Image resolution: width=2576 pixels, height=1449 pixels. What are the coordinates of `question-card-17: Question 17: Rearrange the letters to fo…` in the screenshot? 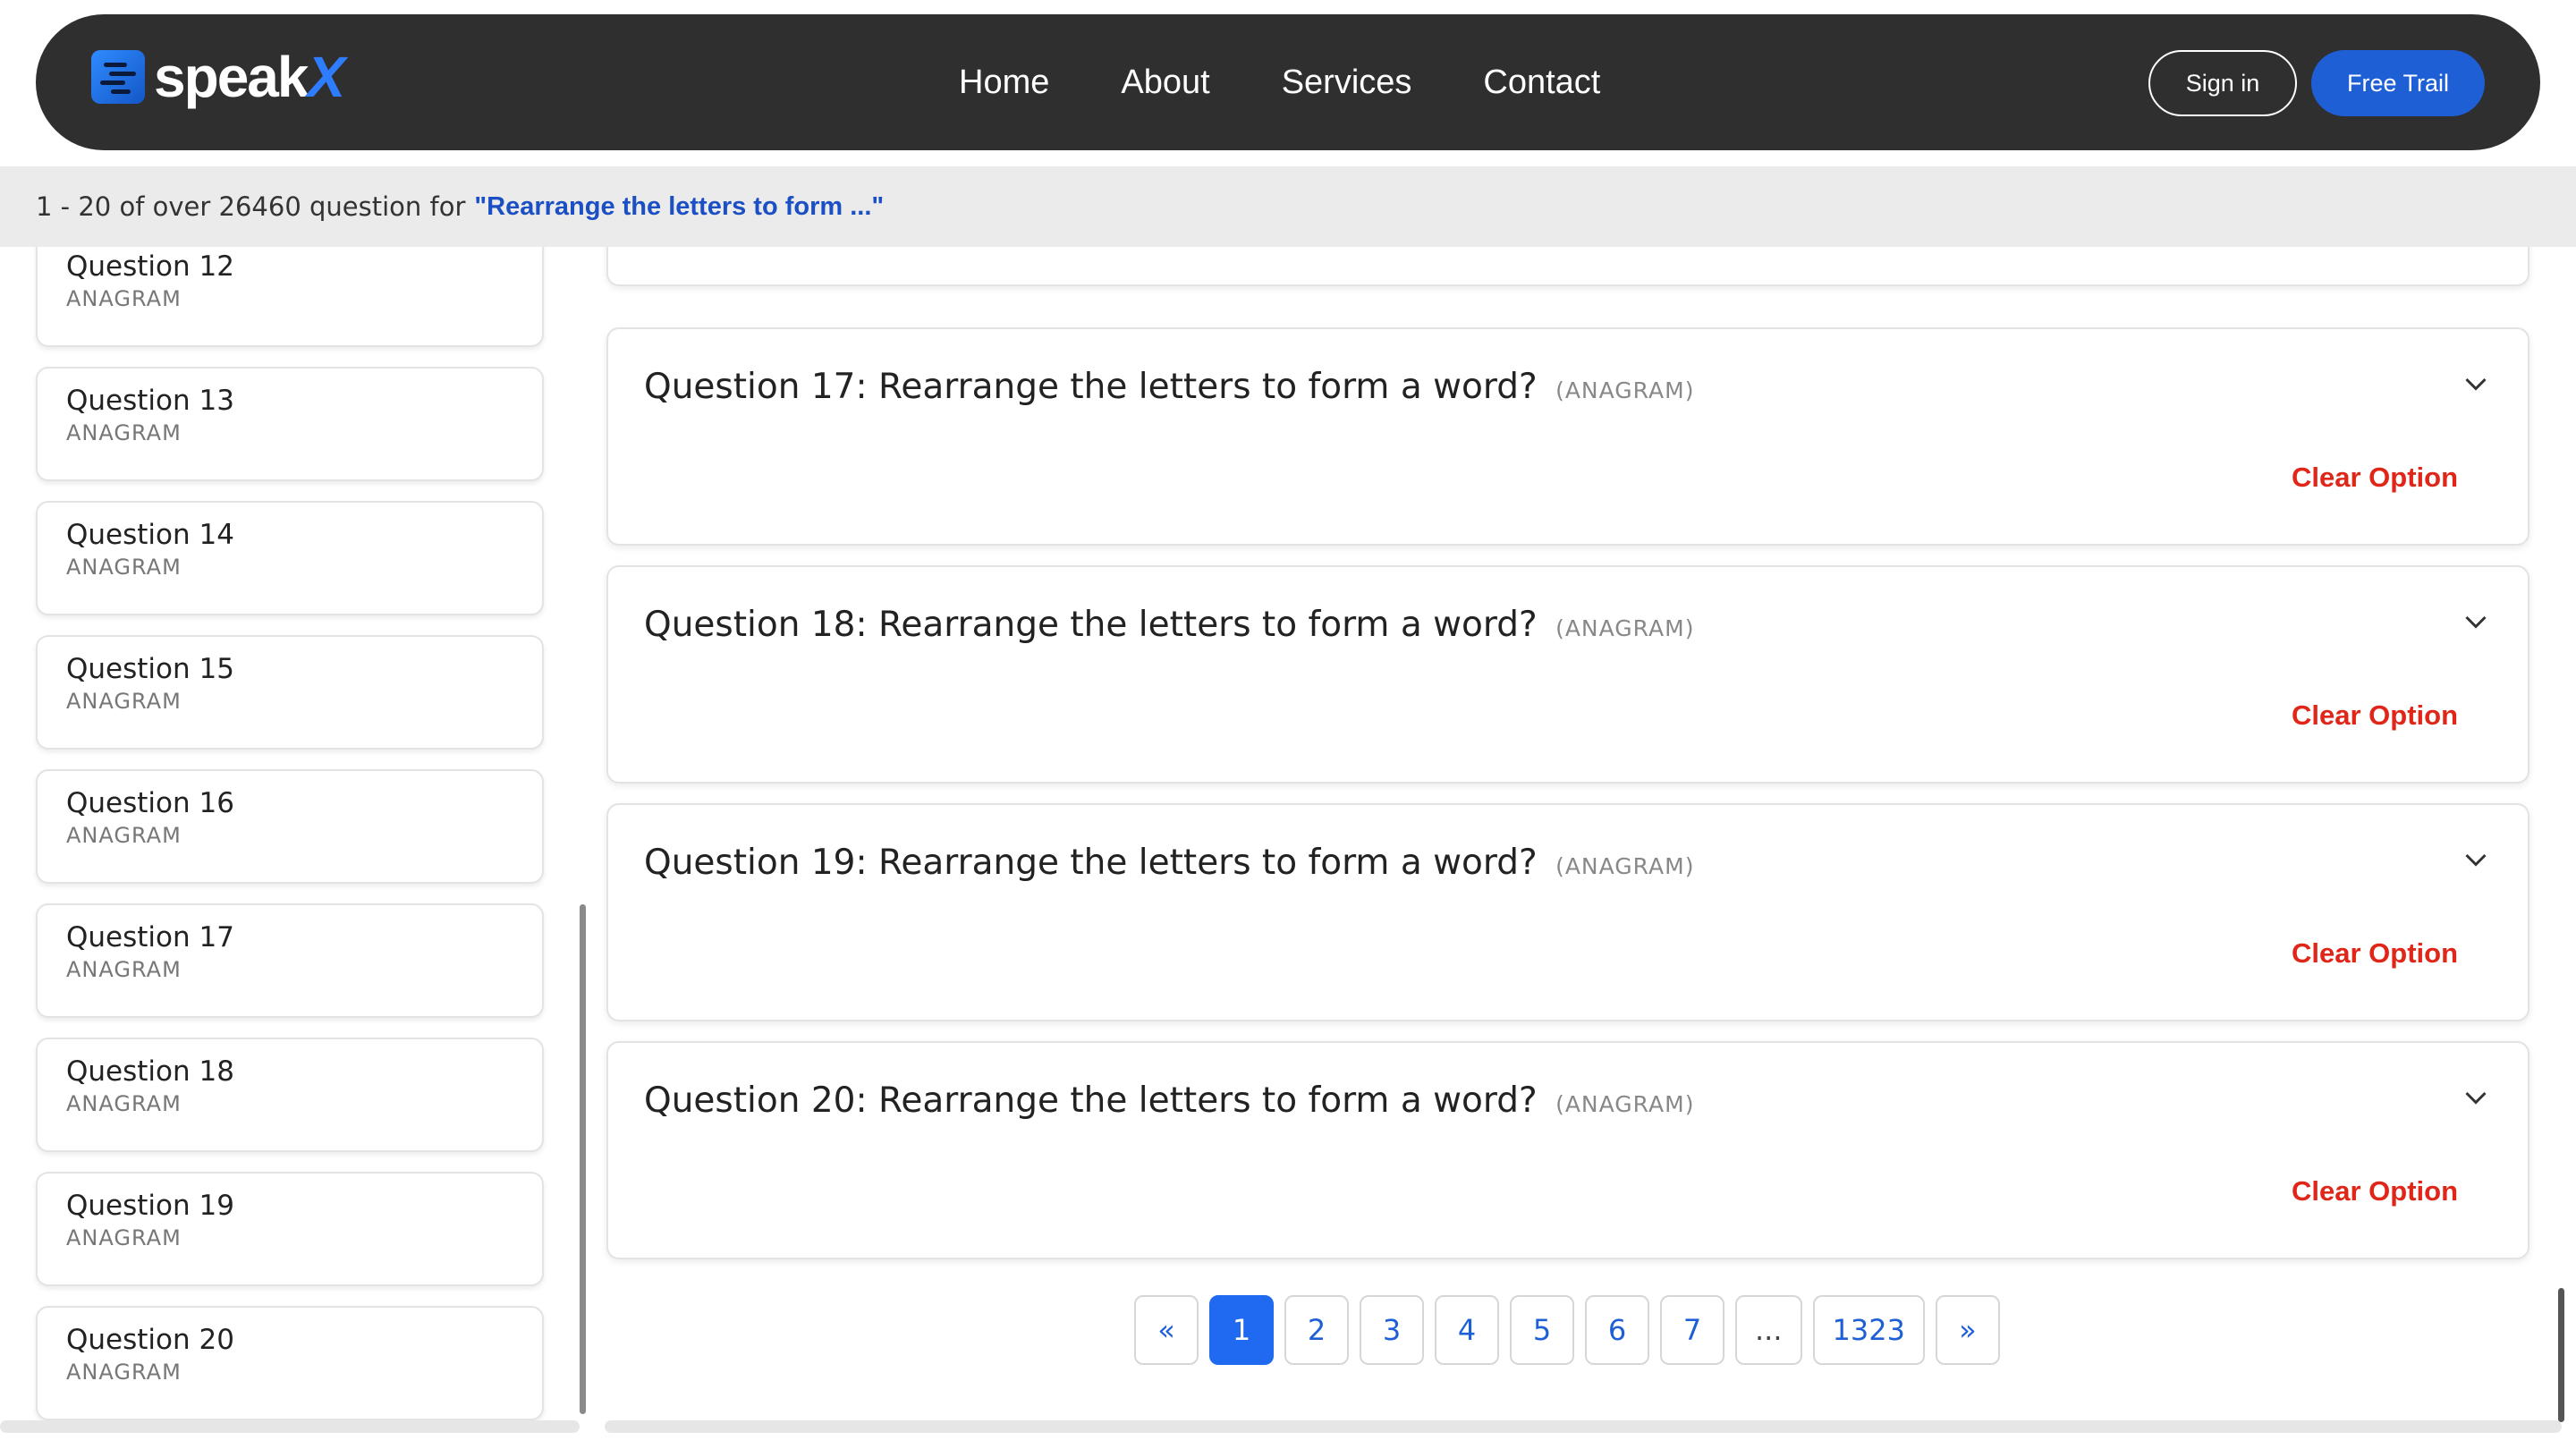 It's located at (1567, 436).